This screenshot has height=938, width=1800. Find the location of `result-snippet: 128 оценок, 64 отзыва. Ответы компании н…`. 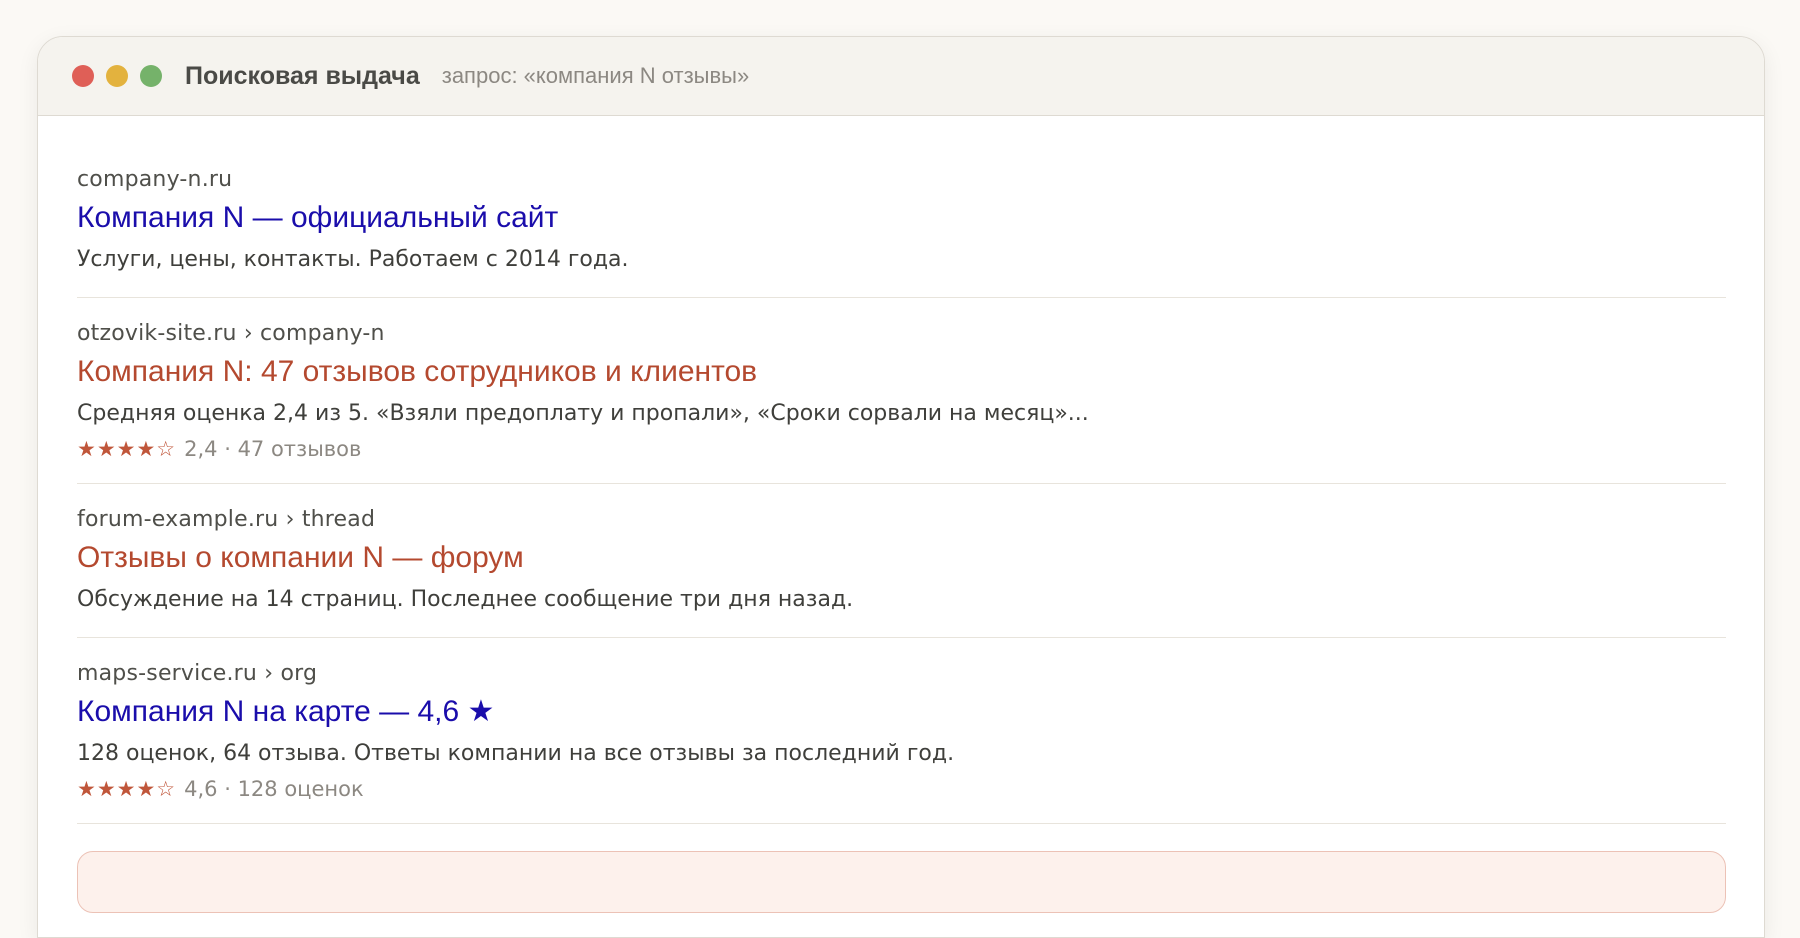

result-snippet: 128 оценок, 64 отзыва. Ответы компании н… is located at coordinates (516, 753).